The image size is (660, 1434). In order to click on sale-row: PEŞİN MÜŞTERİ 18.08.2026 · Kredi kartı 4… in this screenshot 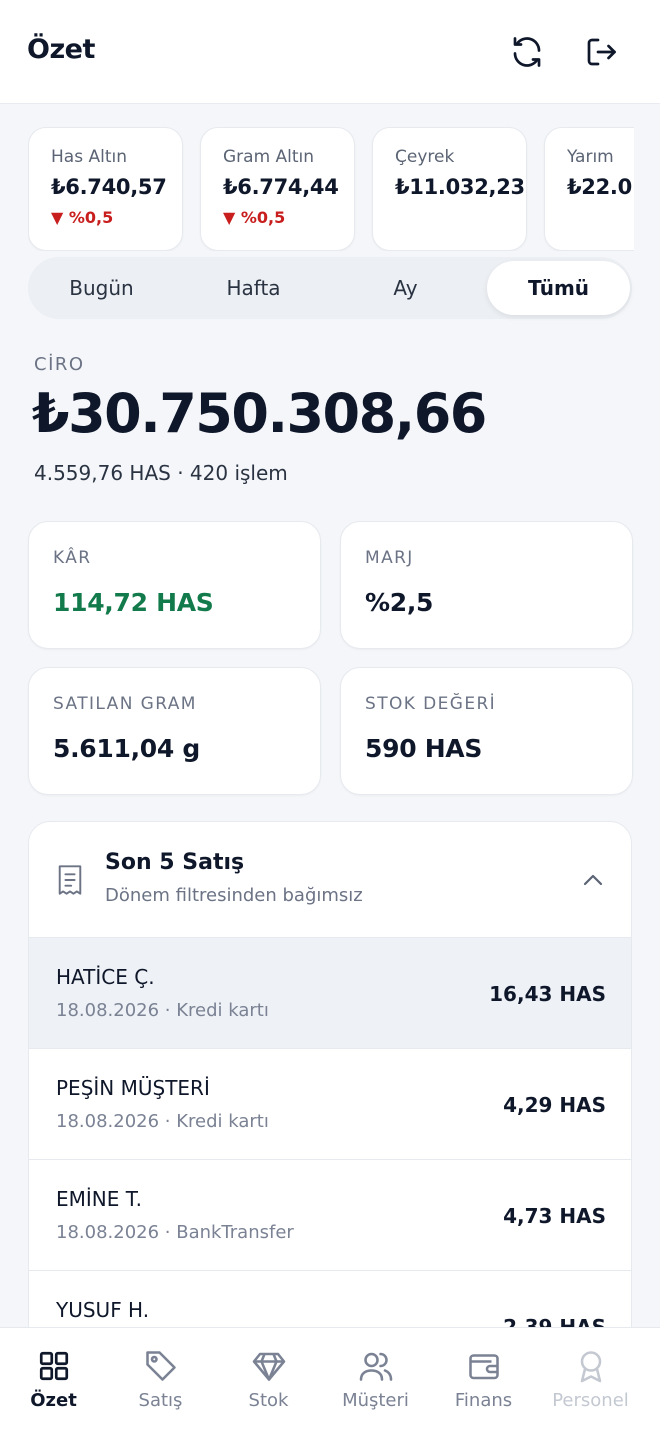, I will do `click(330, 1104)`.